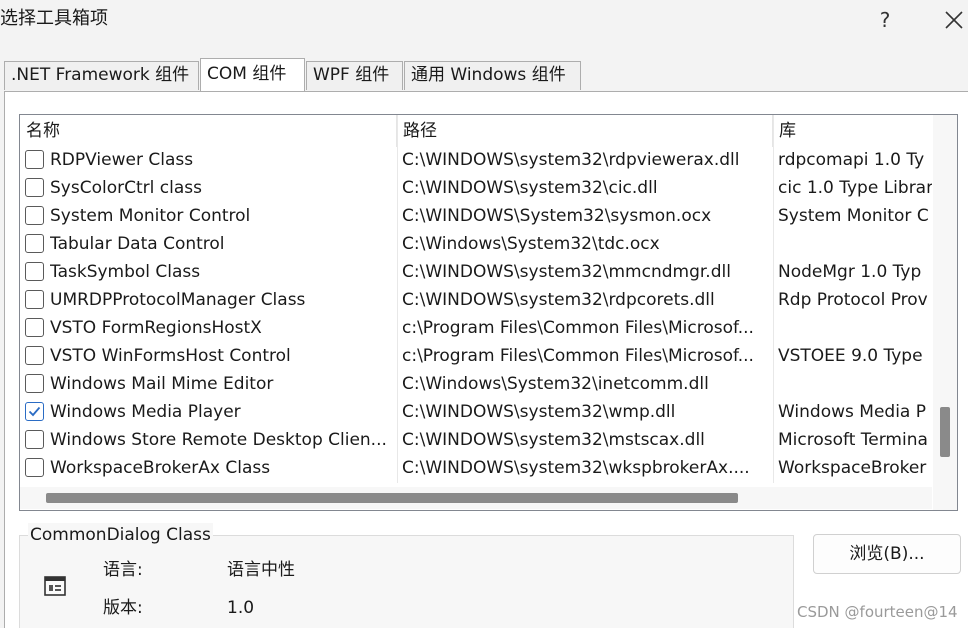 This screenshot has height=628, width=968. What do you see at coordinates (392, 498) in the screenshot?
I see `horizontal-scroll-thumb` at bounding box center [392, 498].